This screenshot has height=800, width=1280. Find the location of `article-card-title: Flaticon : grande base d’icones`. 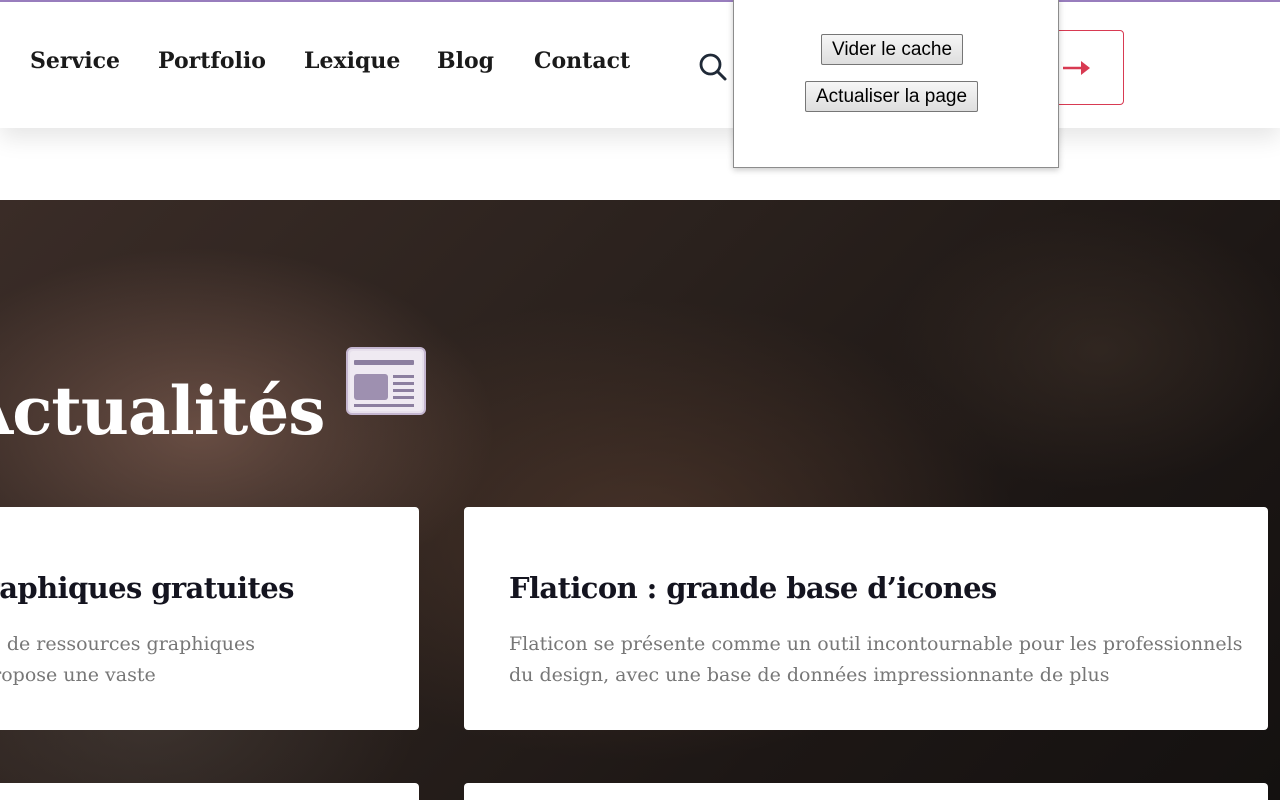

article-card-title: Flaticon : grande base d’icones is located at coordinates (753, 588).